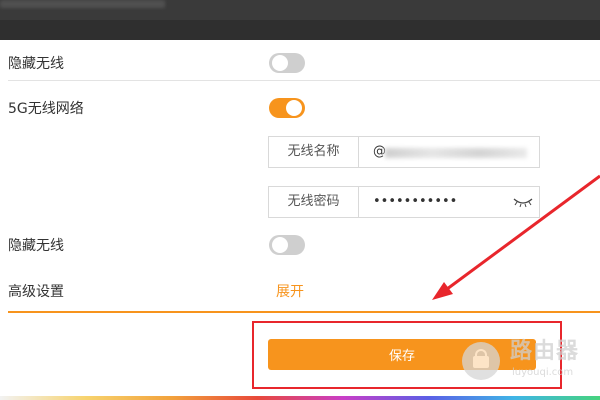  Describe the element at coordinates (456, 153) in the screenshot. I see `blurred-ssid` at that location.